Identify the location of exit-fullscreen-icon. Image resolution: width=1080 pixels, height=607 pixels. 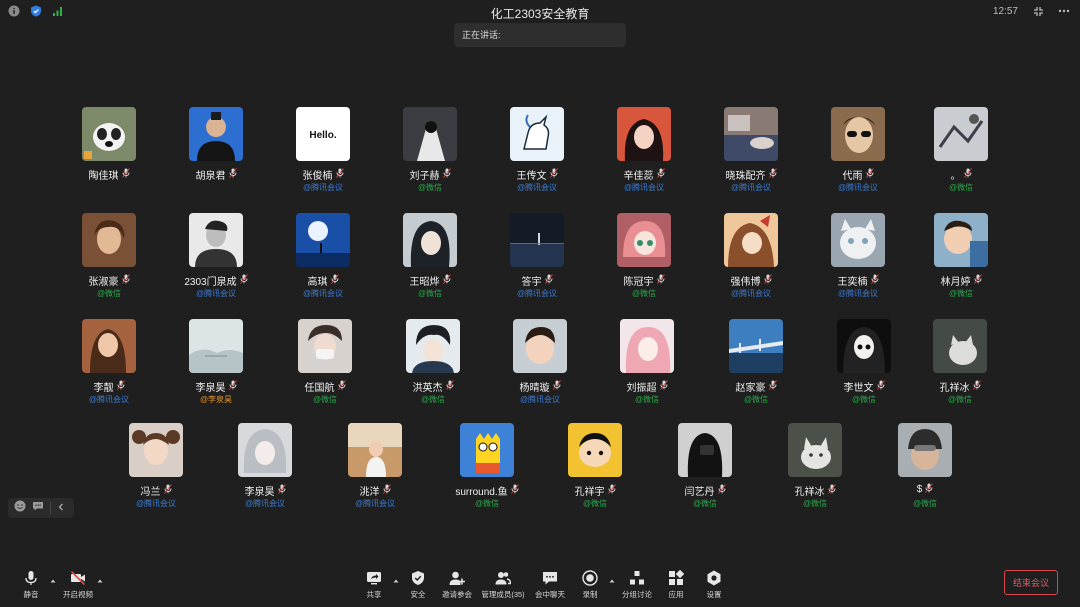
(1038, 11).